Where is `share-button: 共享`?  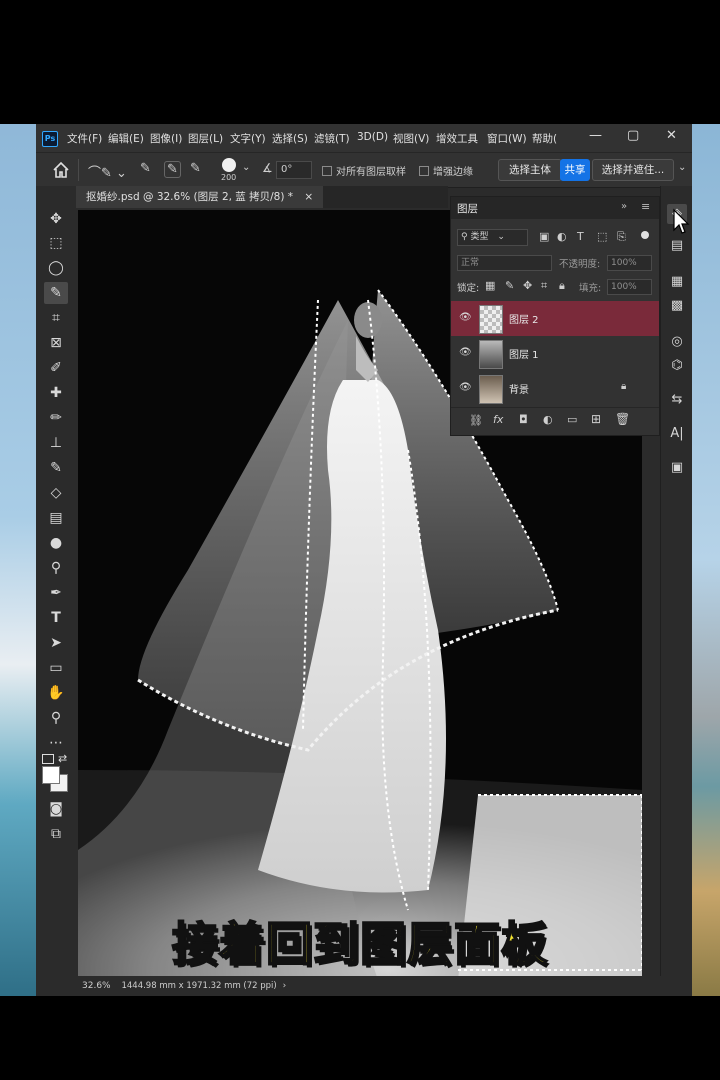
share-button: 共享 is located at coordinates (575, 170).